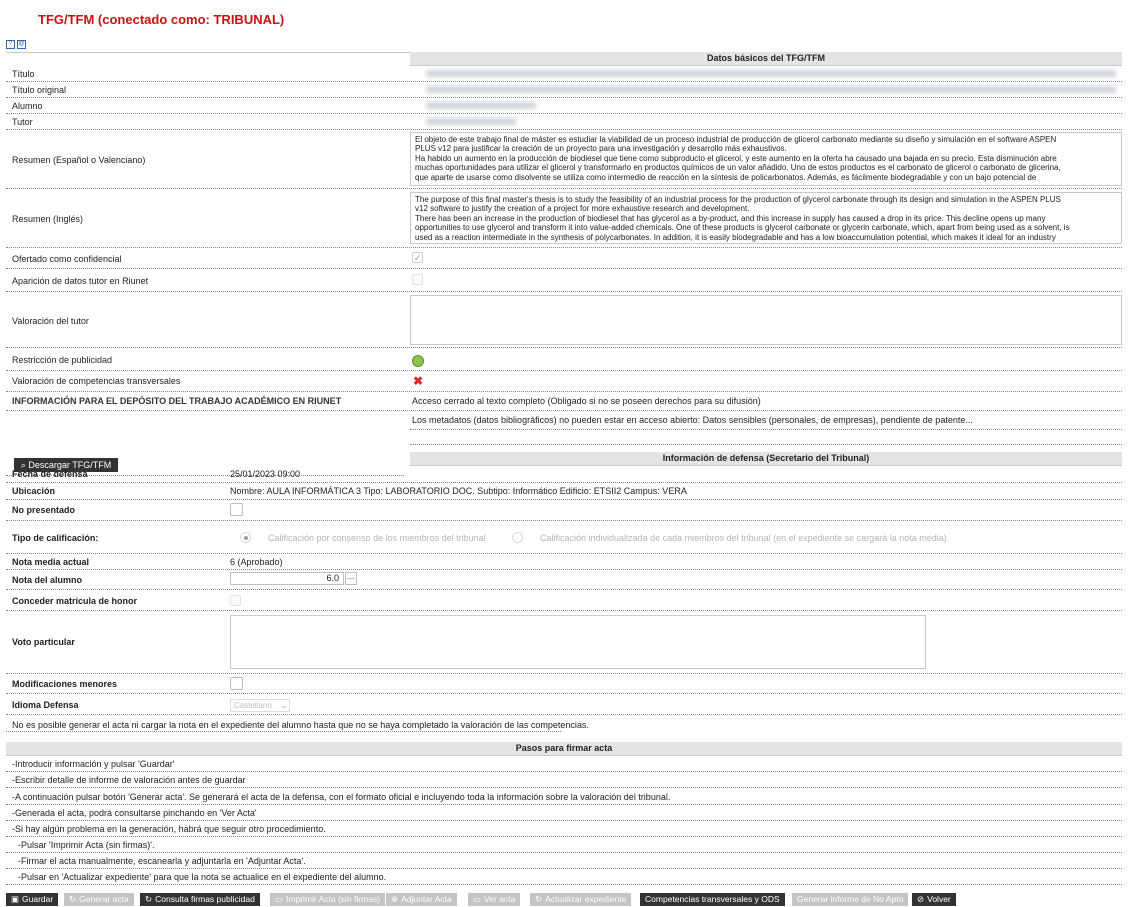 The width and height of the screenshot is (1130, 907). Describe the element at coordinates (417, 279) in the screenshot. I see `riunet-tutor-checkbox` at that location.